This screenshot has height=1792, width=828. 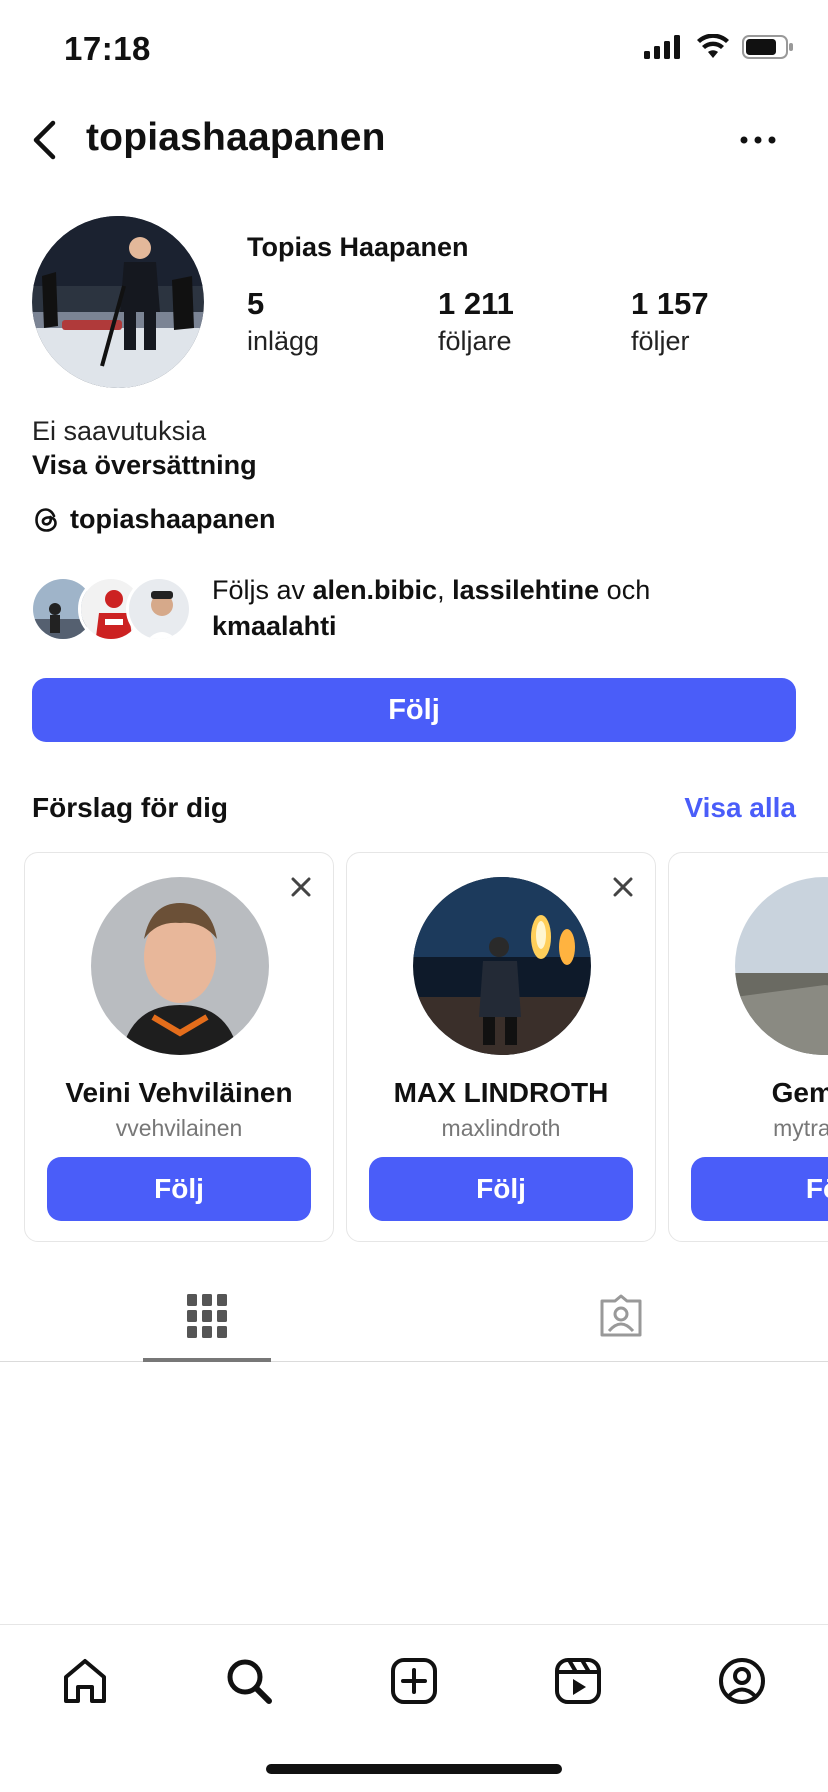 I want to click on see-all-link: Visa alla, so click(x=740, y=808).